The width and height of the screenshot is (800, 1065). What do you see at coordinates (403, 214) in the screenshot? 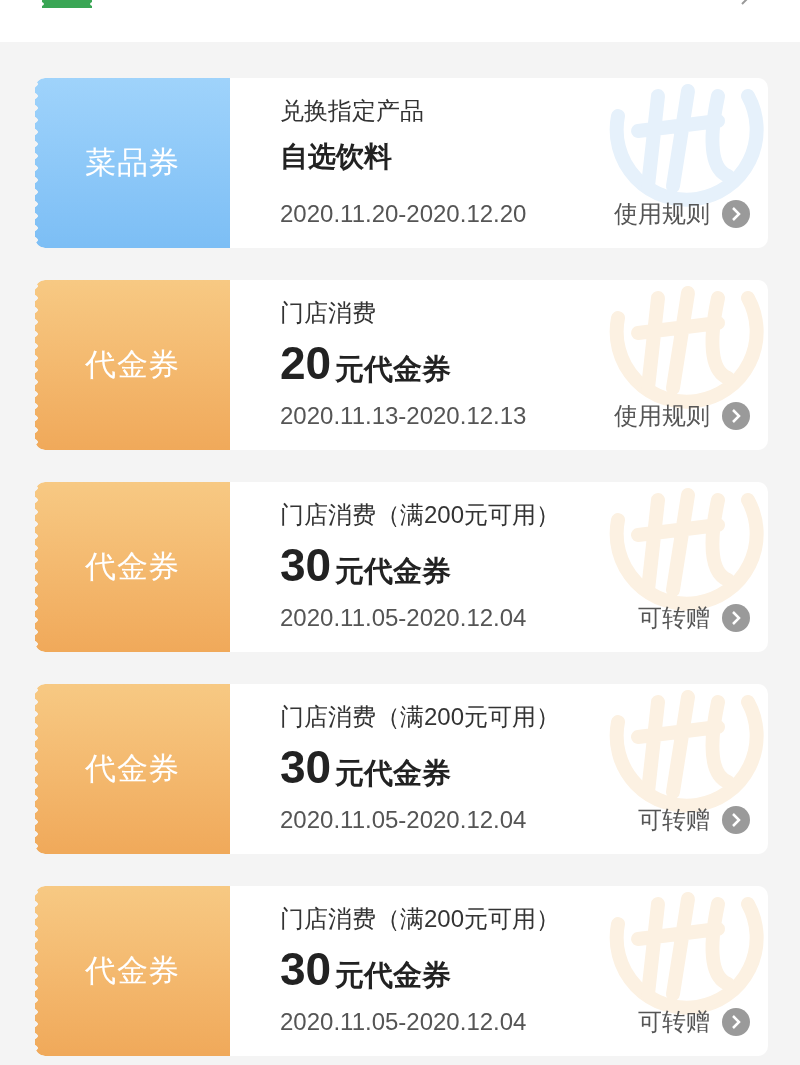
I see `validity-dates: 2020.11.20-2020.12.20` at bounding box center [403, 214].